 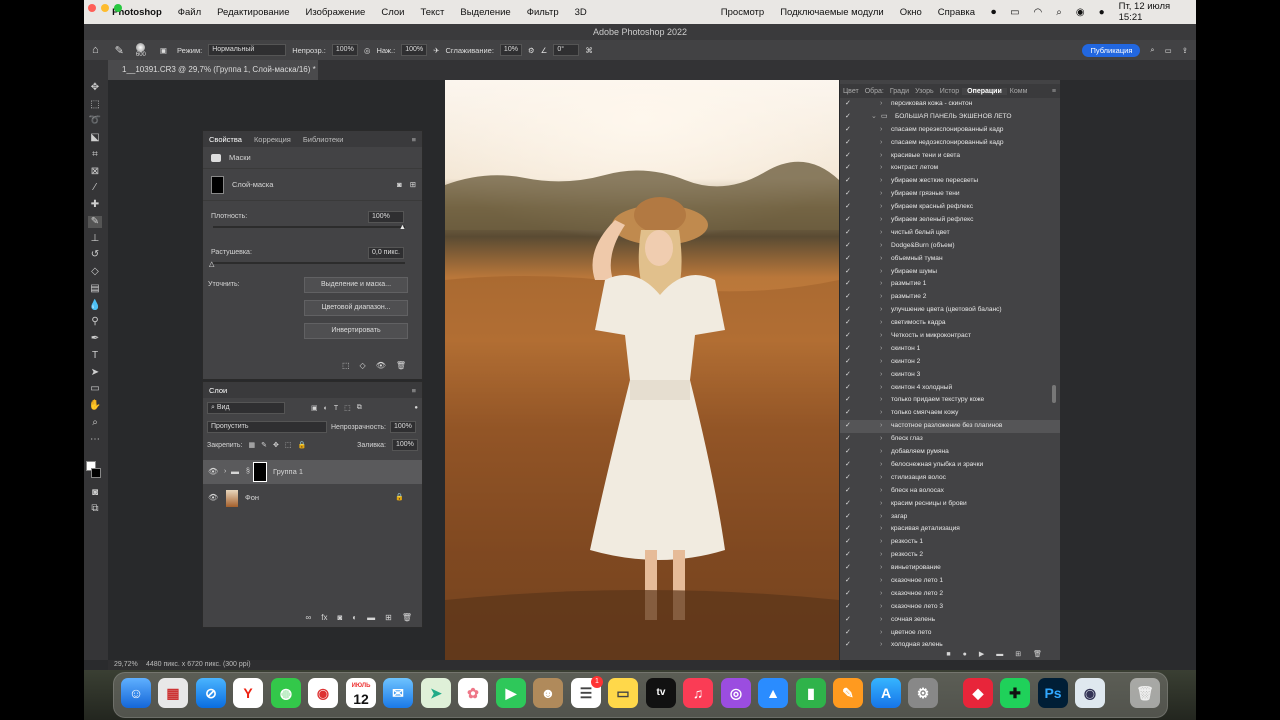 What do you see at coordinates (950, 633) in the screenshot?
I see `action-item: ✓ › цветное лето` at bounding box center [950, 633].